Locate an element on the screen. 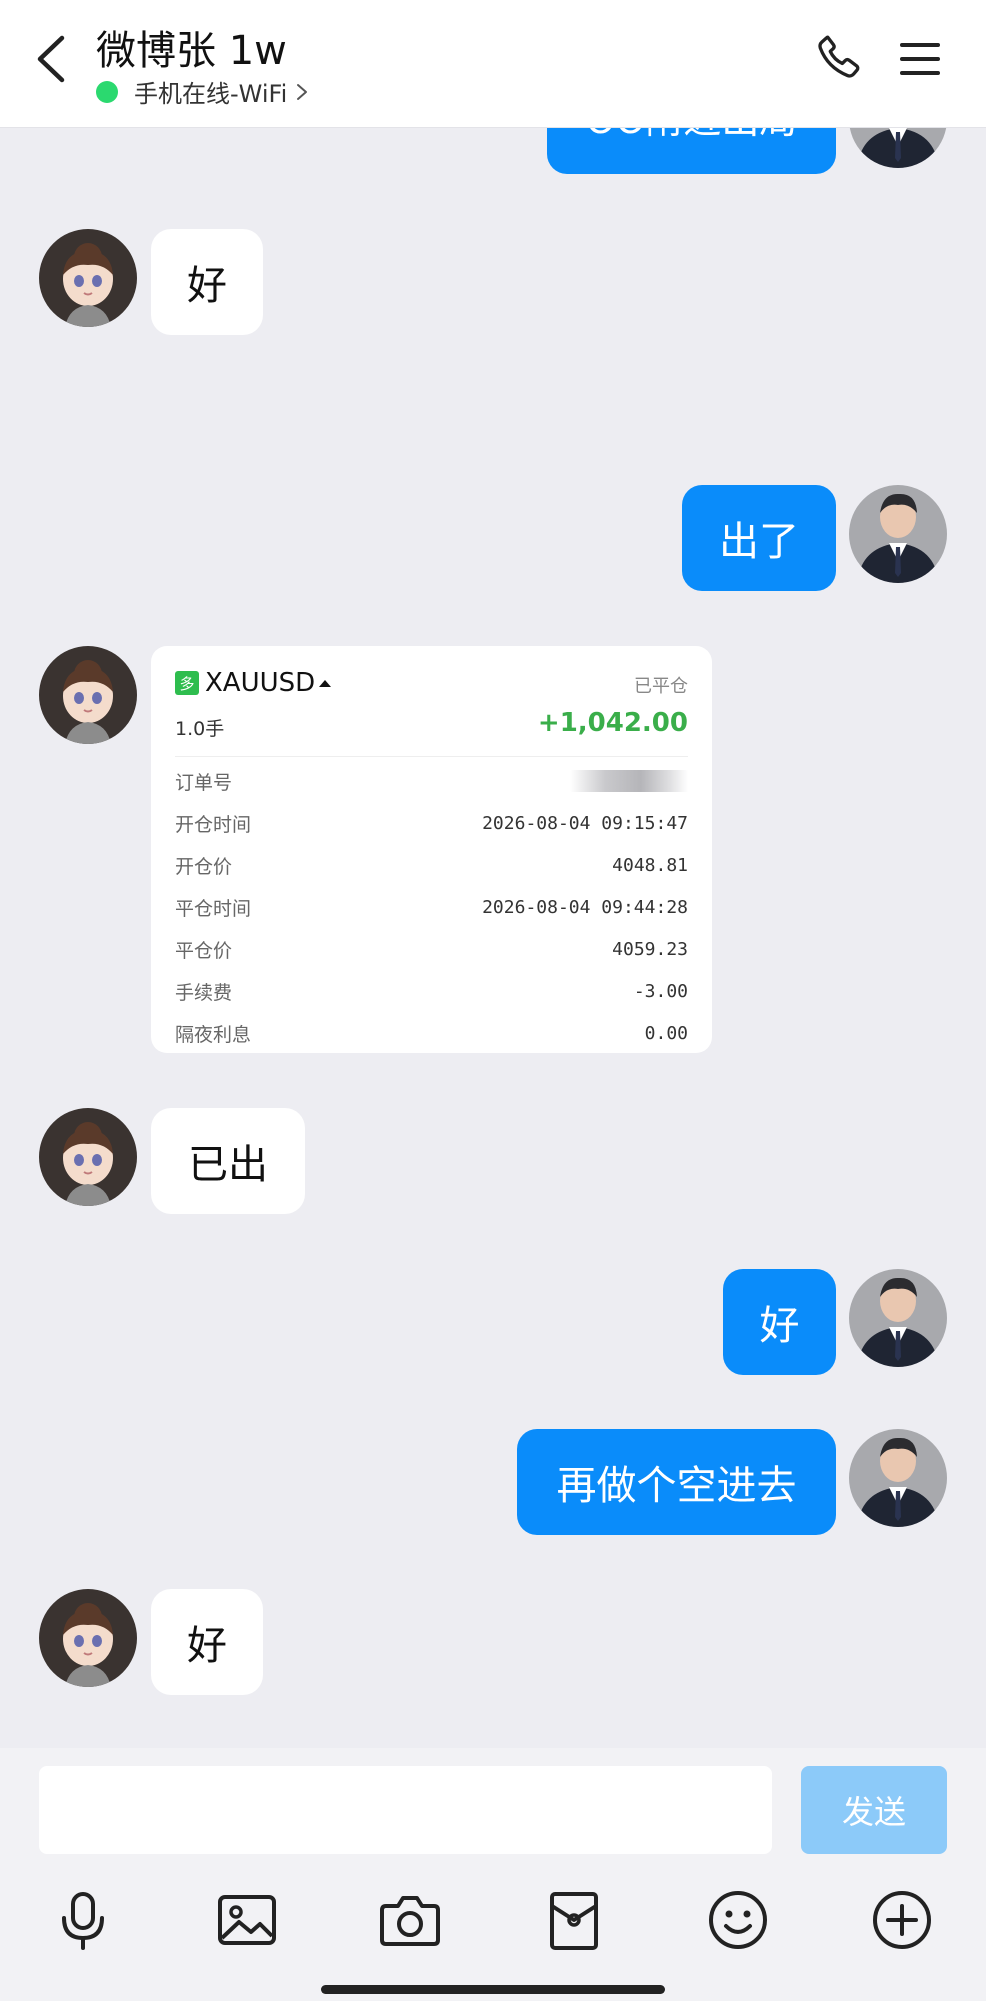 This screenshot has width=986, height=2001. chevron-right-icon is located at coordinates (302, 92).